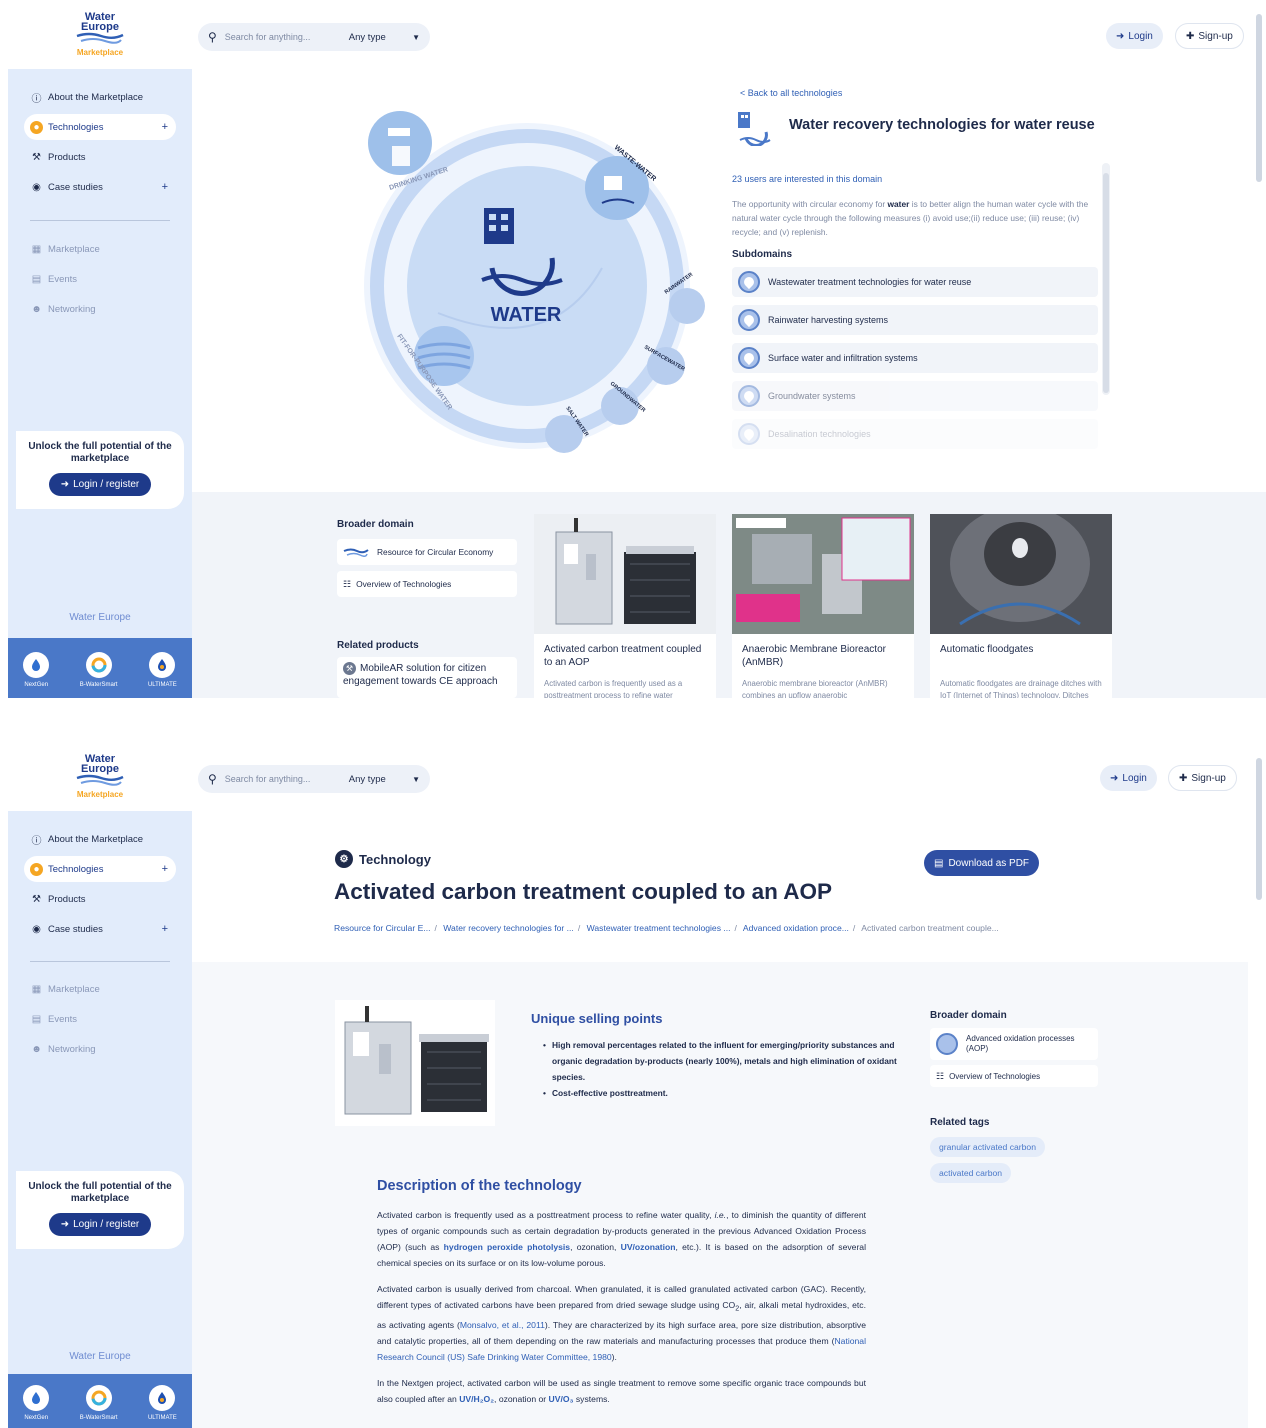 This screenshot has height=1428, width=1266. Describe the element at coordinates (36, 1049) in the screenshot. I see `people-icon: ☻` at that location.